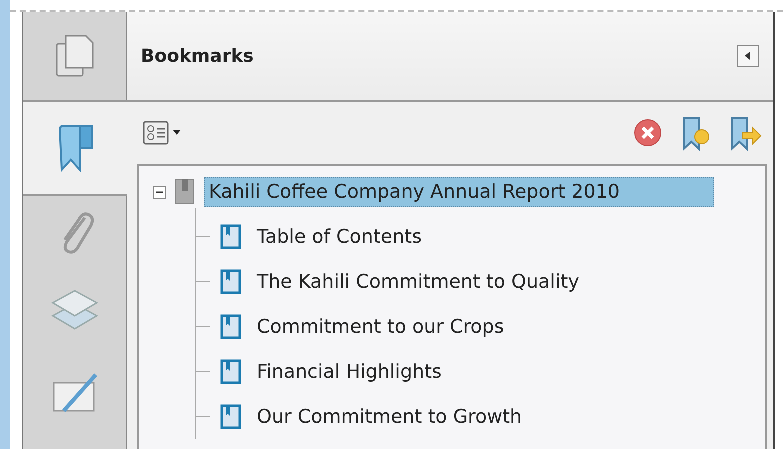 The height and width of the screenshot is (449, 783). I want to click on tree-item: The Kahili Commitment to Quality, so click(418, 281).